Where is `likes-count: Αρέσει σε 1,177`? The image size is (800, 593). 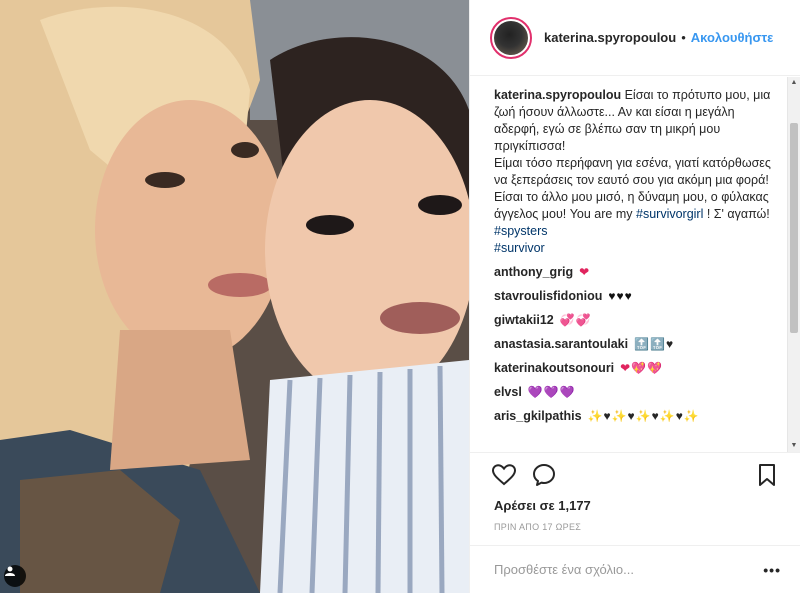
likes-count: Αρέσει σε 1,177 is located at coordinates (542, 505).